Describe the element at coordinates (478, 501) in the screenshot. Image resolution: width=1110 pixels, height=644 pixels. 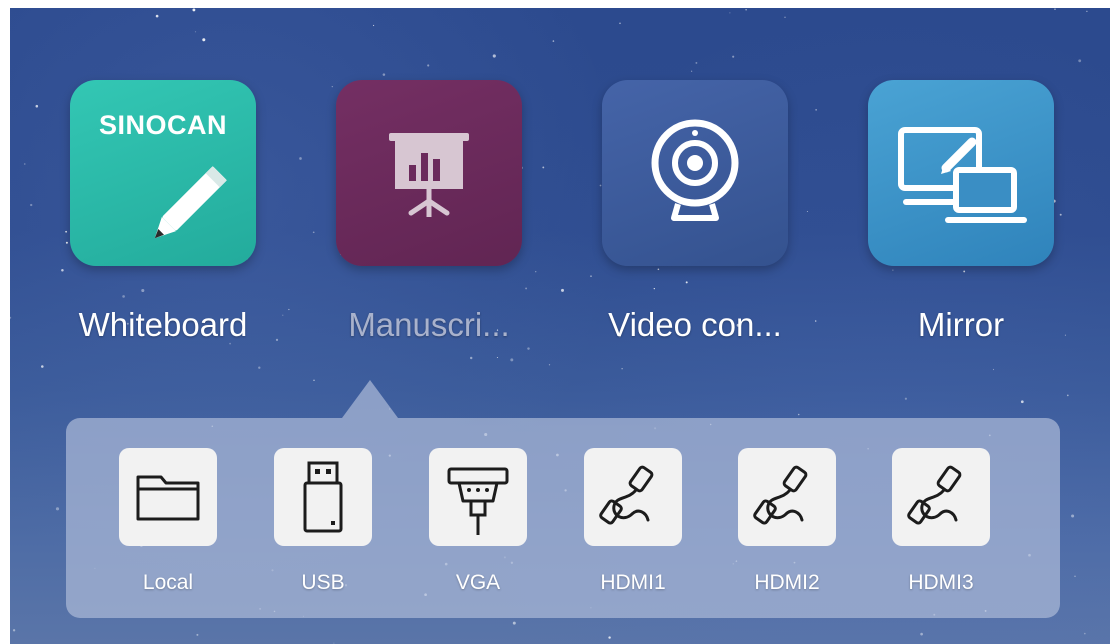
I see `vga-connector-icon` at that location.